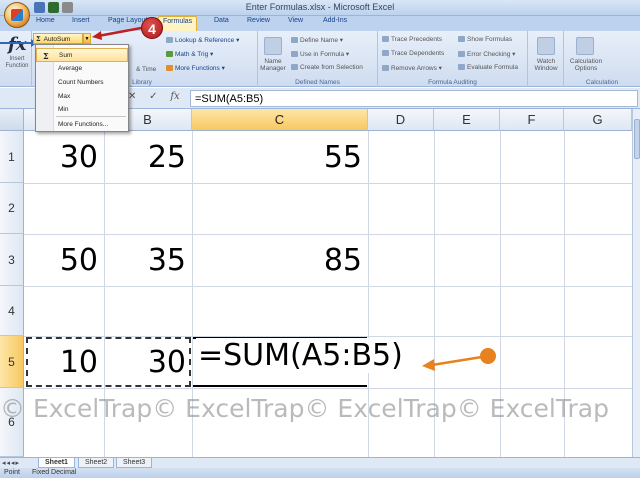 The image size is (640, 478). Describe the element at coordinates (602, 82) in the screenshot. I see `calculation-label: Calculation` at that location.